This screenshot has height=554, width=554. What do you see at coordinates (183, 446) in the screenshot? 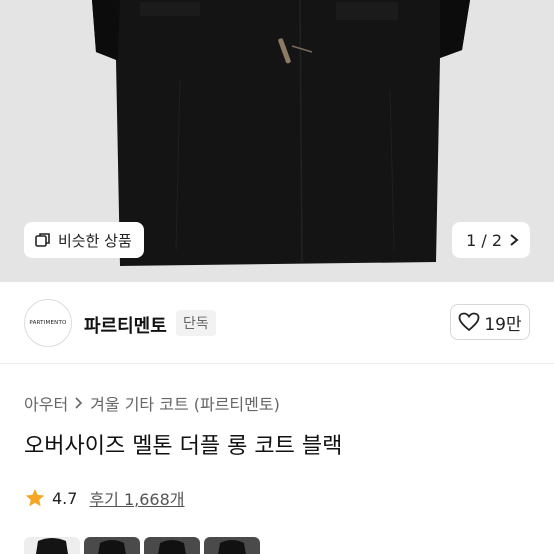
I see `product-title: 오버사이즈 멜톤 더플 롱 코트 블랙` at bounding box center [183, 446].